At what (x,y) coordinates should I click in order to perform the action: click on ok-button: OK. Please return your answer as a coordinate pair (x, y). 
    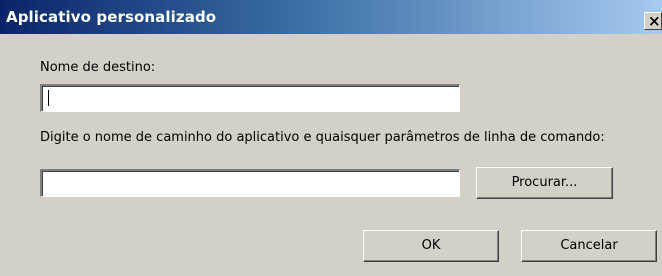
    Looking at the image, I should click on (431, 246).